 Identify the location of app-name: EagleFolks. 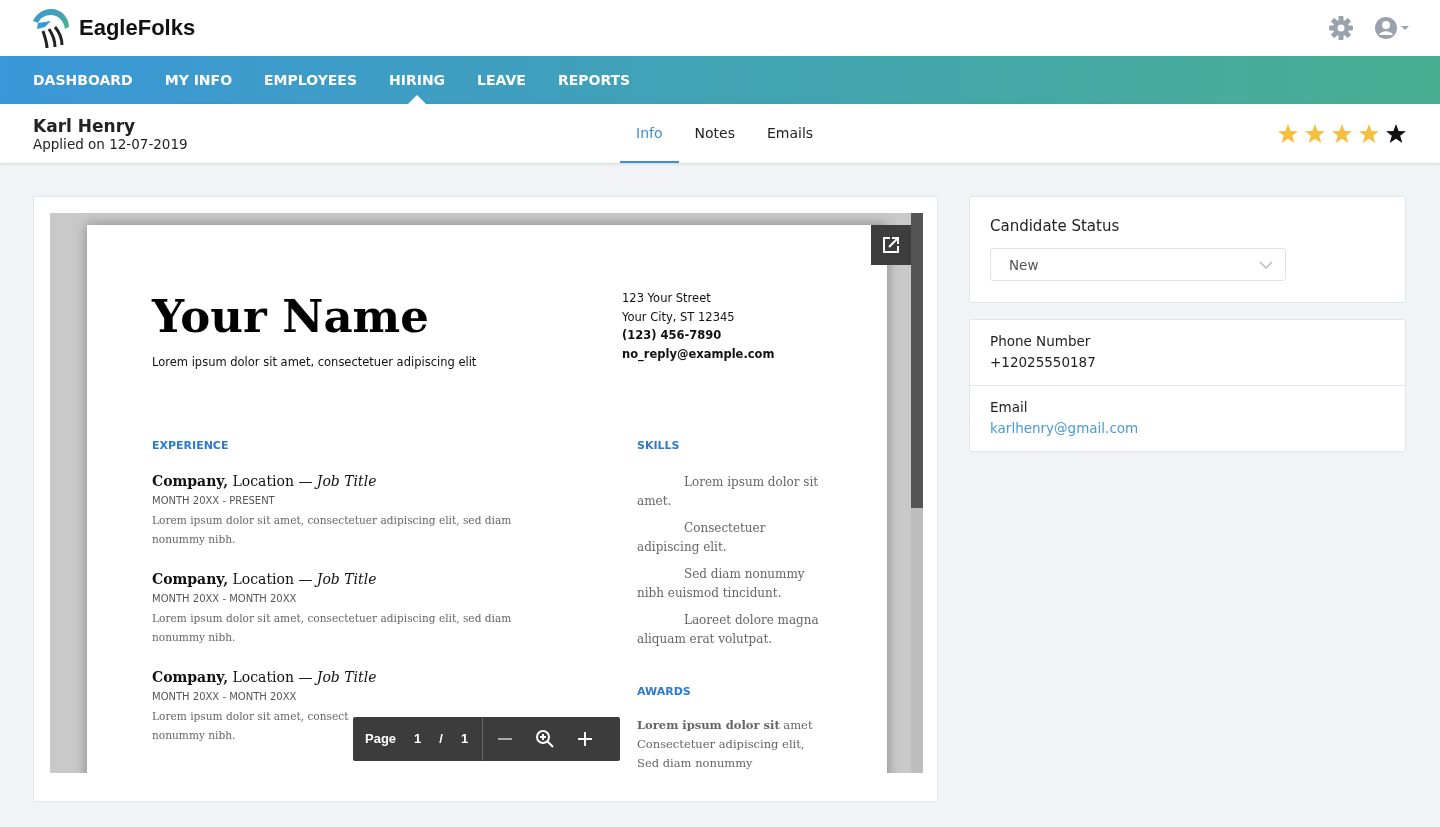
(137, 28).